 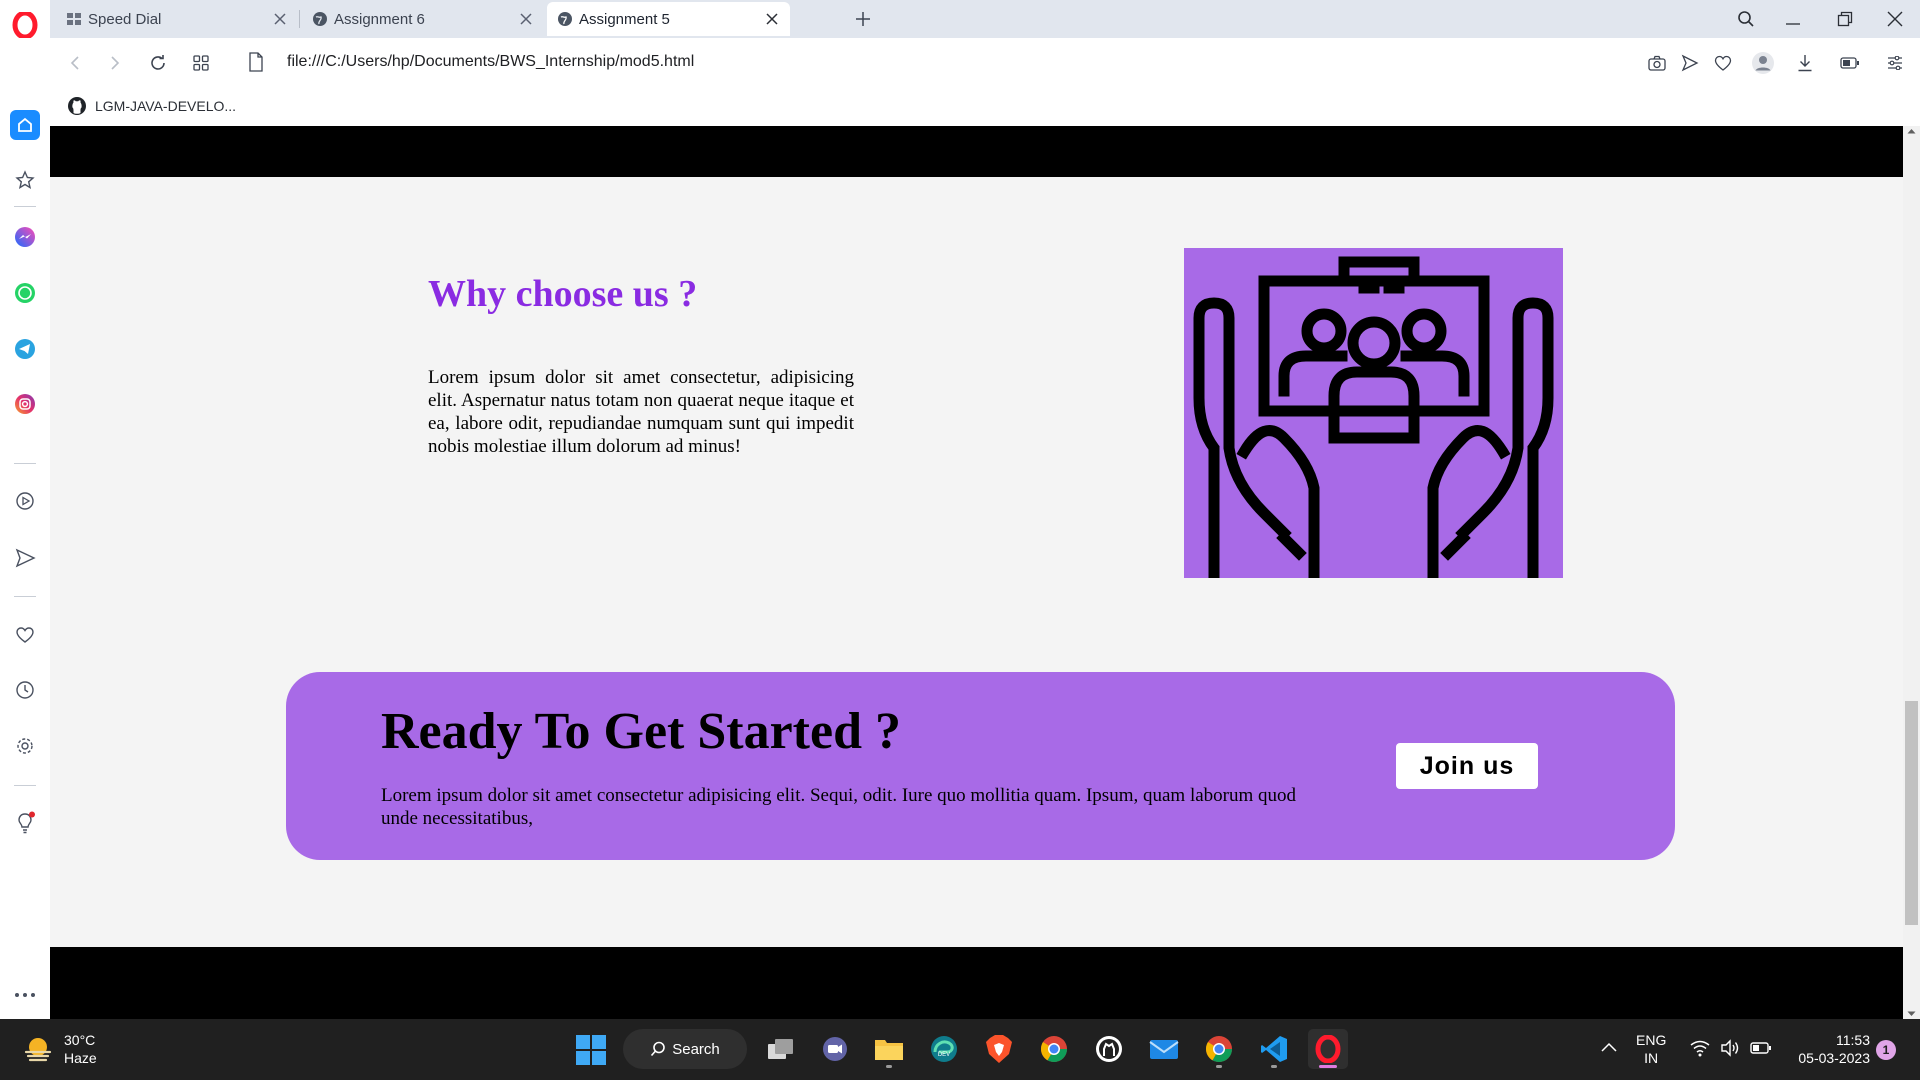 I want to click on file-explorer-icon, so click(x=889, y=1049).